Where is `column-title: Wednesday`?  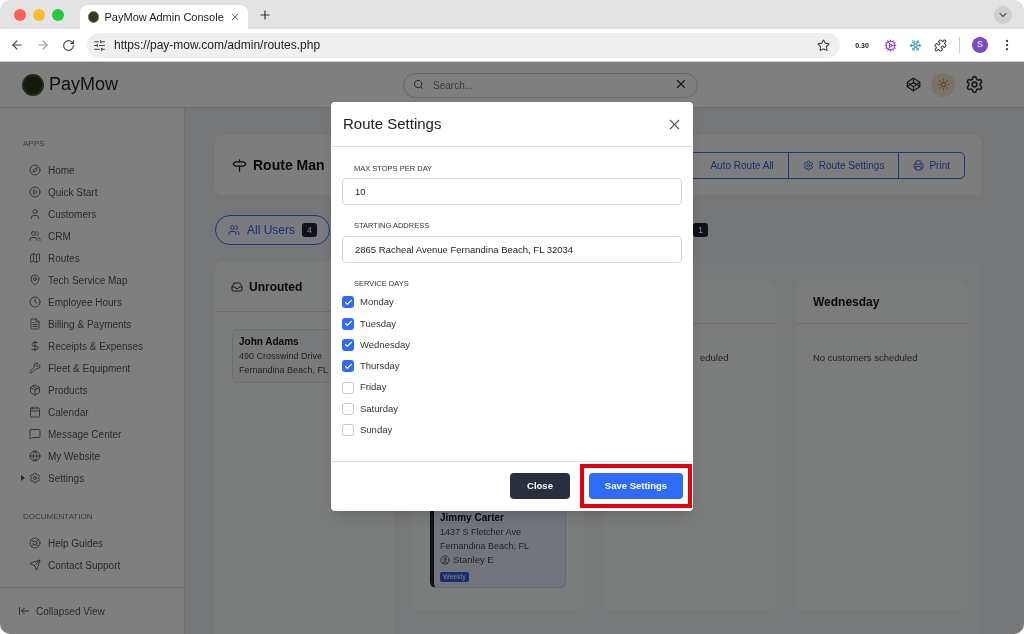
column-title: Wednesday is located at coordinates (846, 302).